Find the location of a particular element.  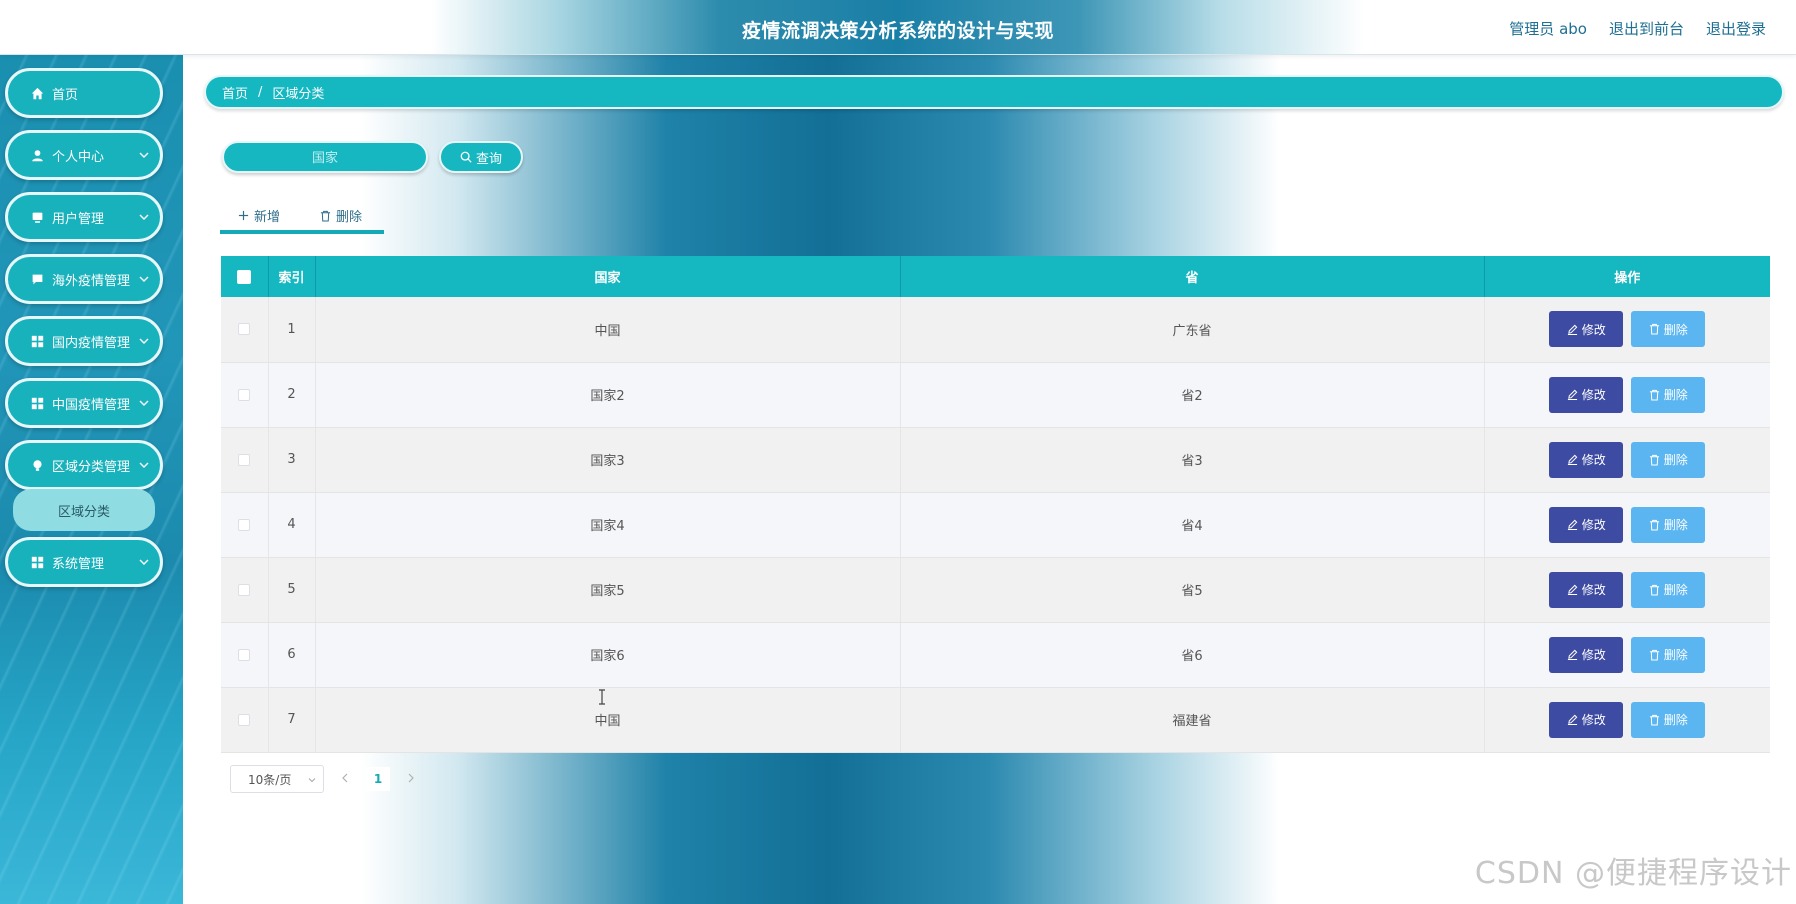

batch-delete-button: 删除 is located at coordinates (341, 215).